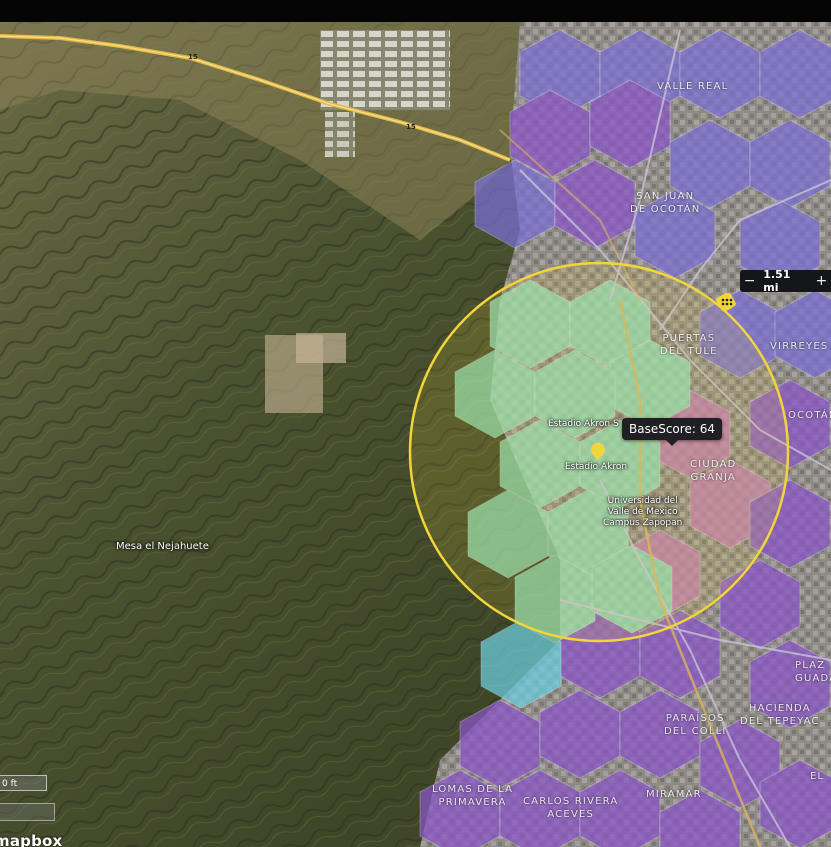 This screenshot has height=847, width=831. Describe the element at coordinates (749, 281) in the screenshot. I see `radius-decrease-button: −` at that location.